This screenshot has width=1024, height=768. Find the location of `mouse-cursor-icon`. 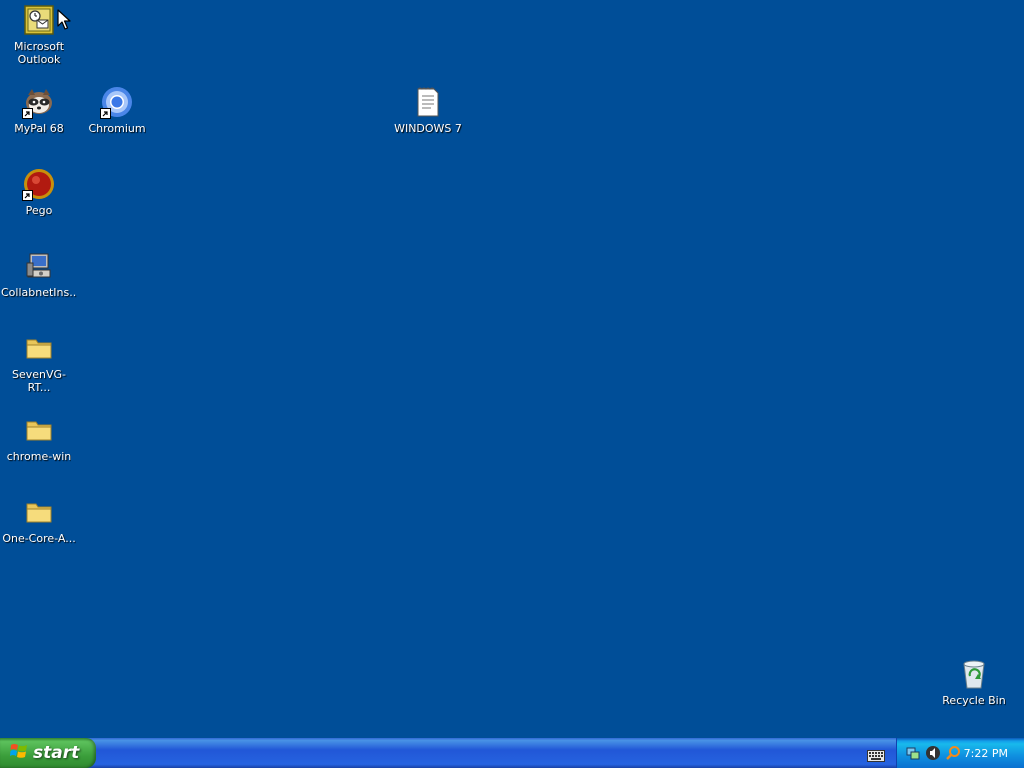

mouse-cursor-icon is located at coordinates (64, 22).